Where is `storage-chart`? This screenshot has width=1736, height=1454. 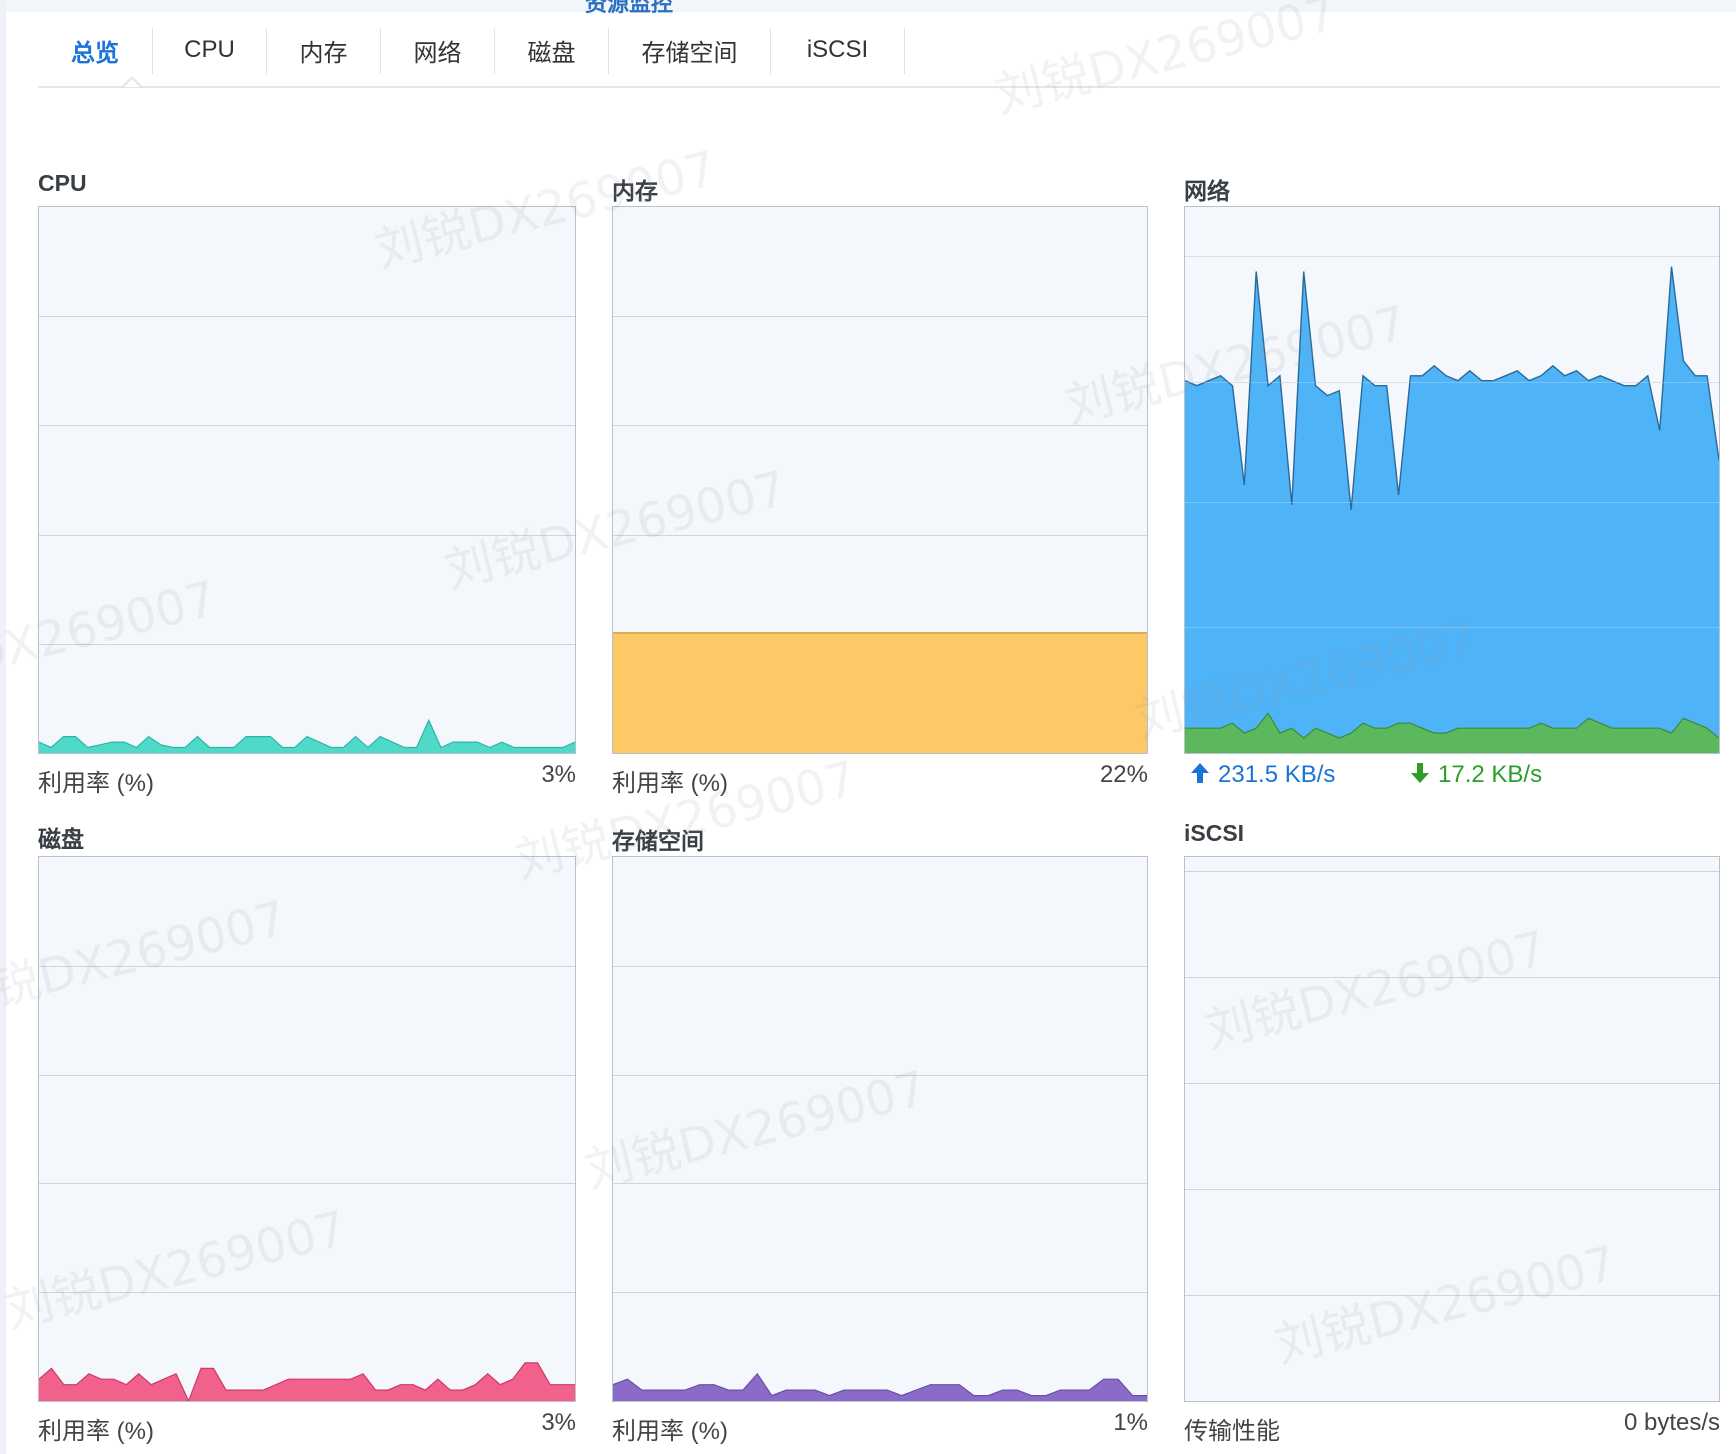 storage-chart is located at coordinates (880, 1129).